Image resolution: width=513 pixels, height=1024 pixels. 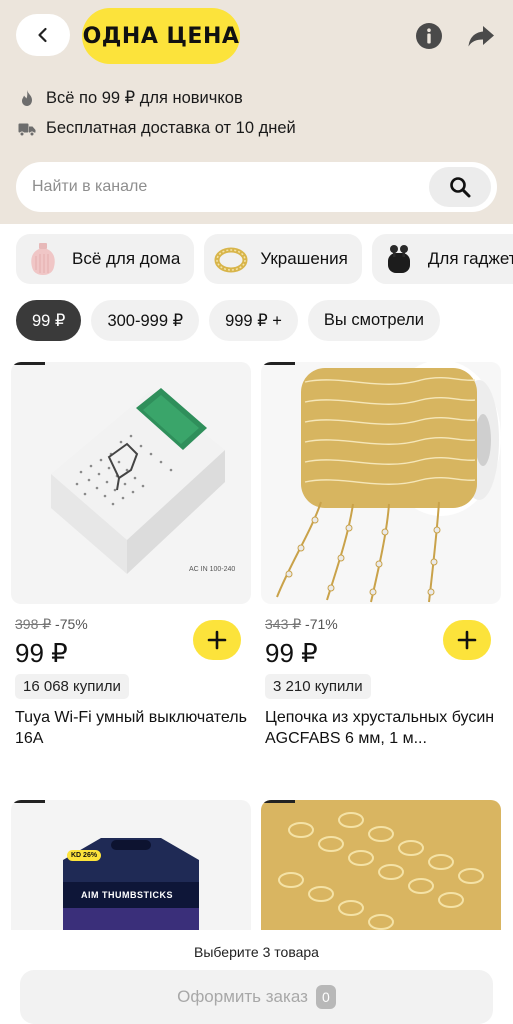 I want to click on product-card, so click(x=381, y=870).